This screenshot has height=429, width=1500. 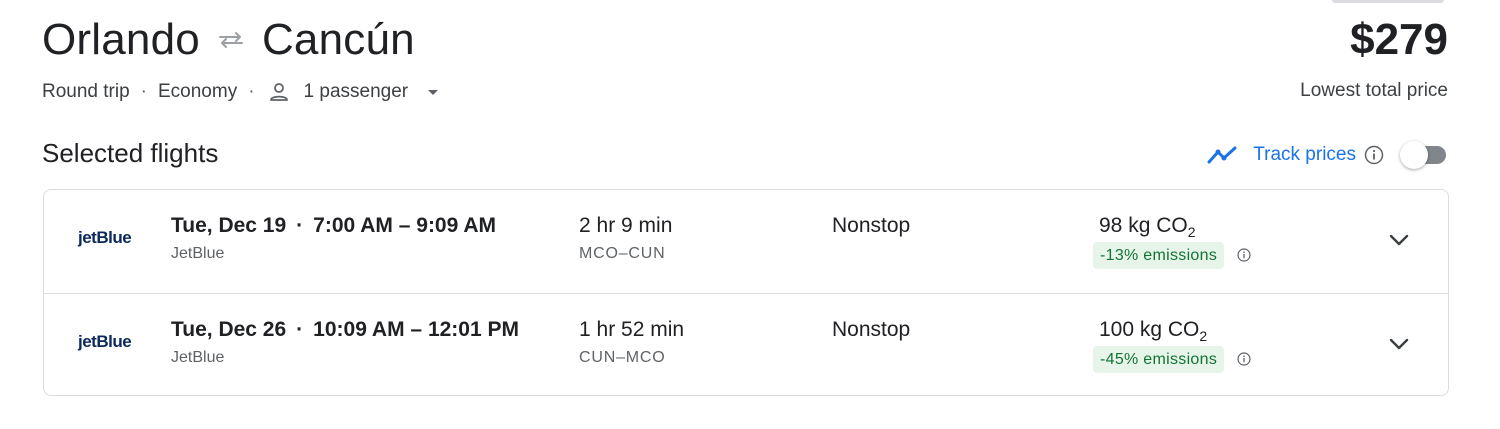 I want to click on track-prices-toggle, so click(x=1424, y=155).